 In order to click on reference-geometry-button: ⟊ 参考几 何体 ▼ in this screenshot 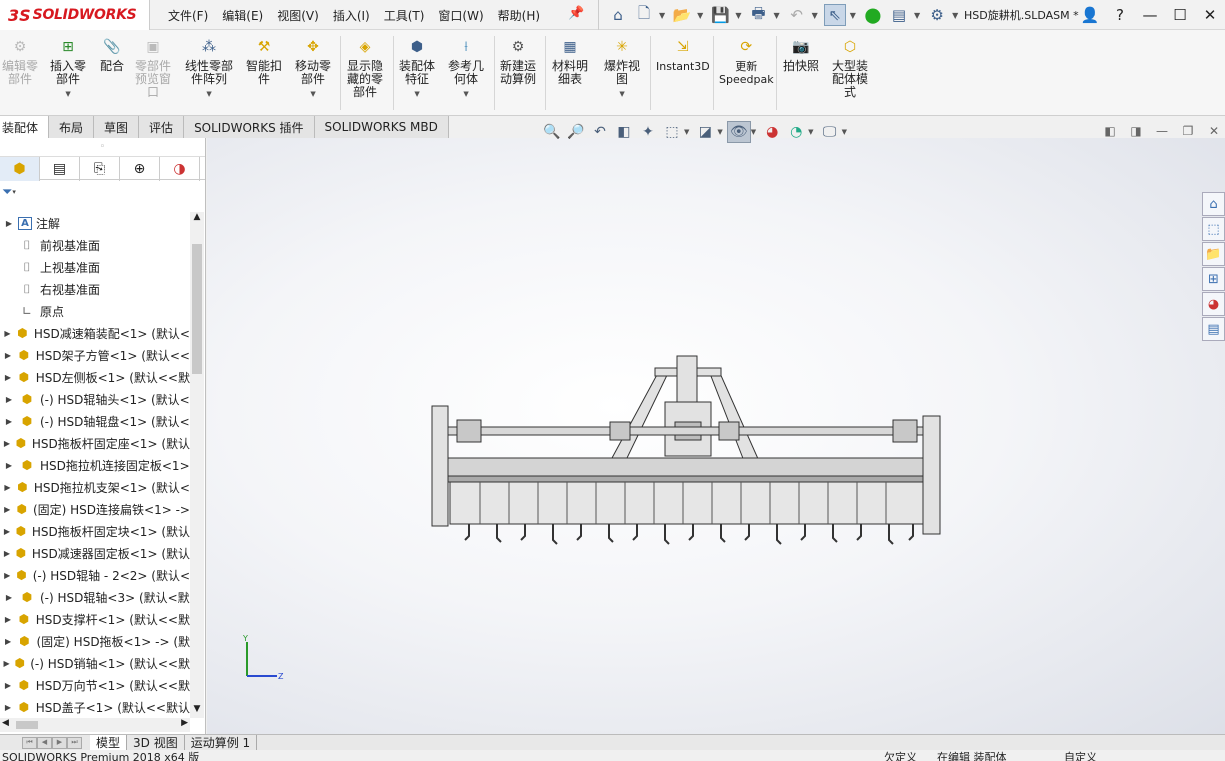, I will do `click(466, 68)`.